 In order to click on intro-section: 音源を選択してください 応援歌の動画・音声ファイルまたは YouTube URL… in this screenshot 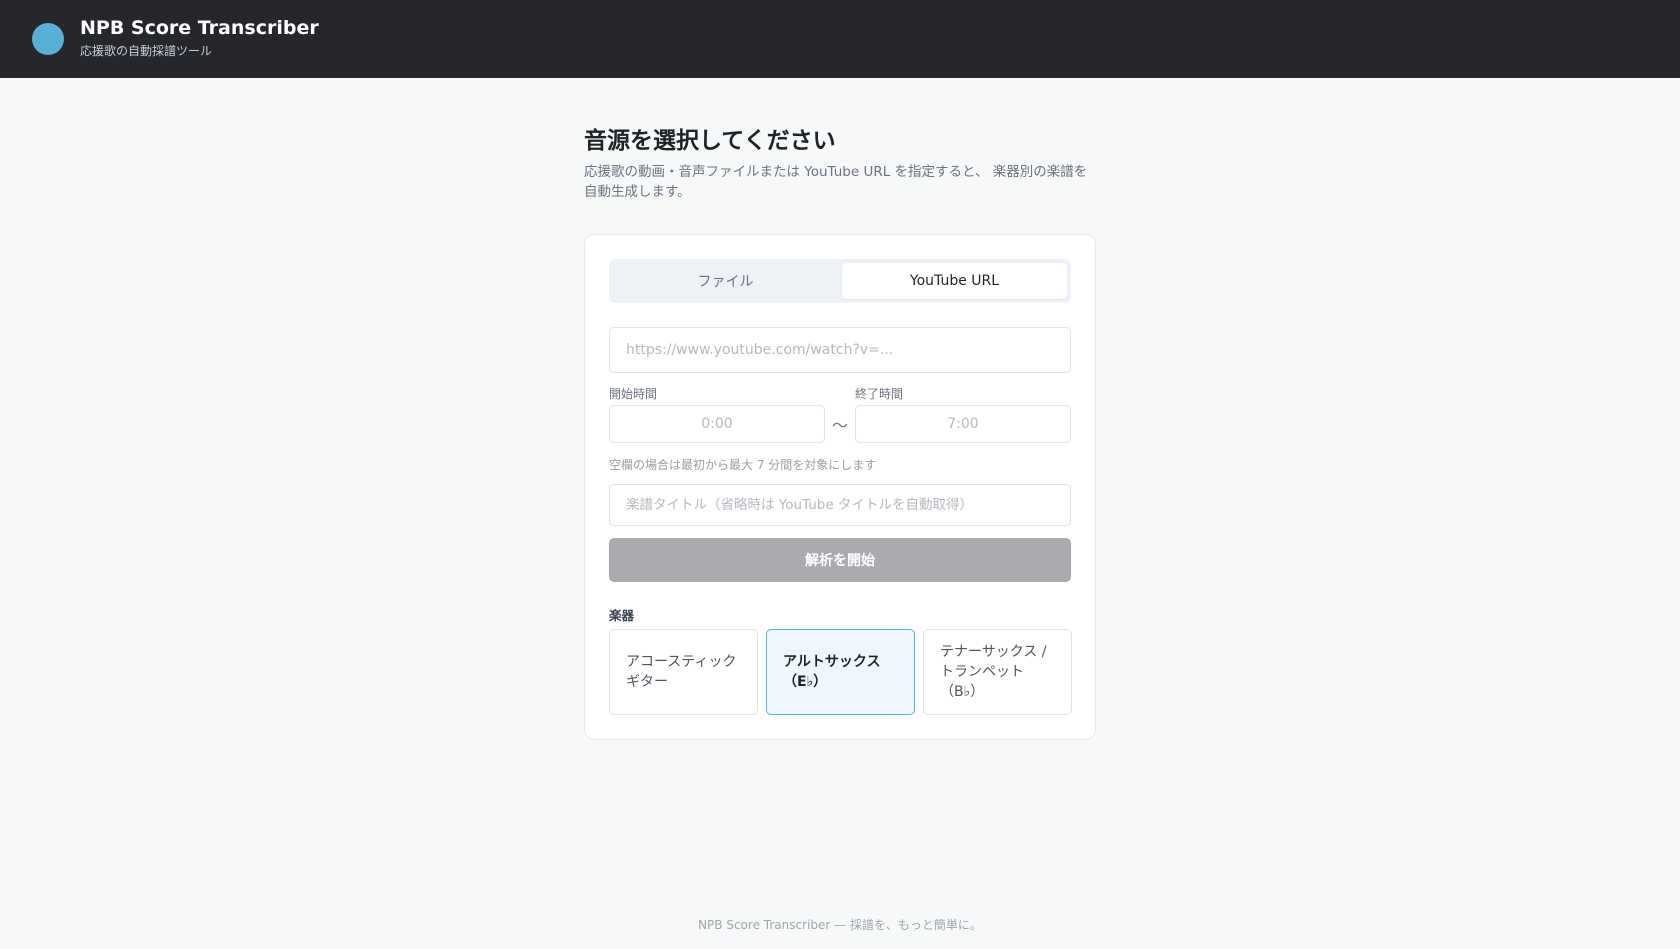, I will do `click(840, 164)`.